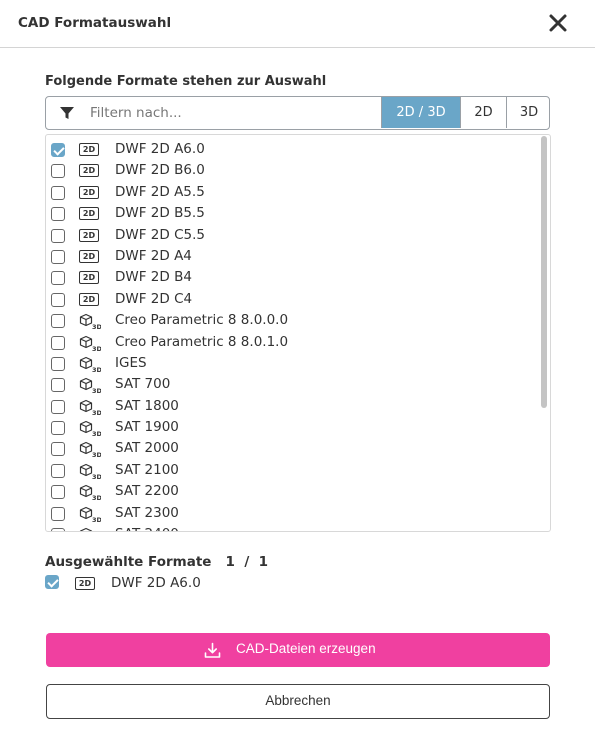 The width and height of the screenshot is (595, 749). Describe the element at coordinates (298, 150) in the screenshot. I see `format-list-item: 2D DWF 2D A6.0` at that location.